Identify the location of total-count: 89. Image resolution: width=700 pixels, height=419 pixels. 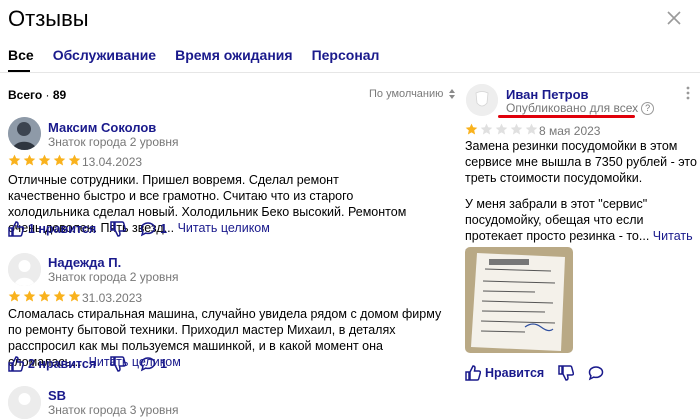
(59, 95).